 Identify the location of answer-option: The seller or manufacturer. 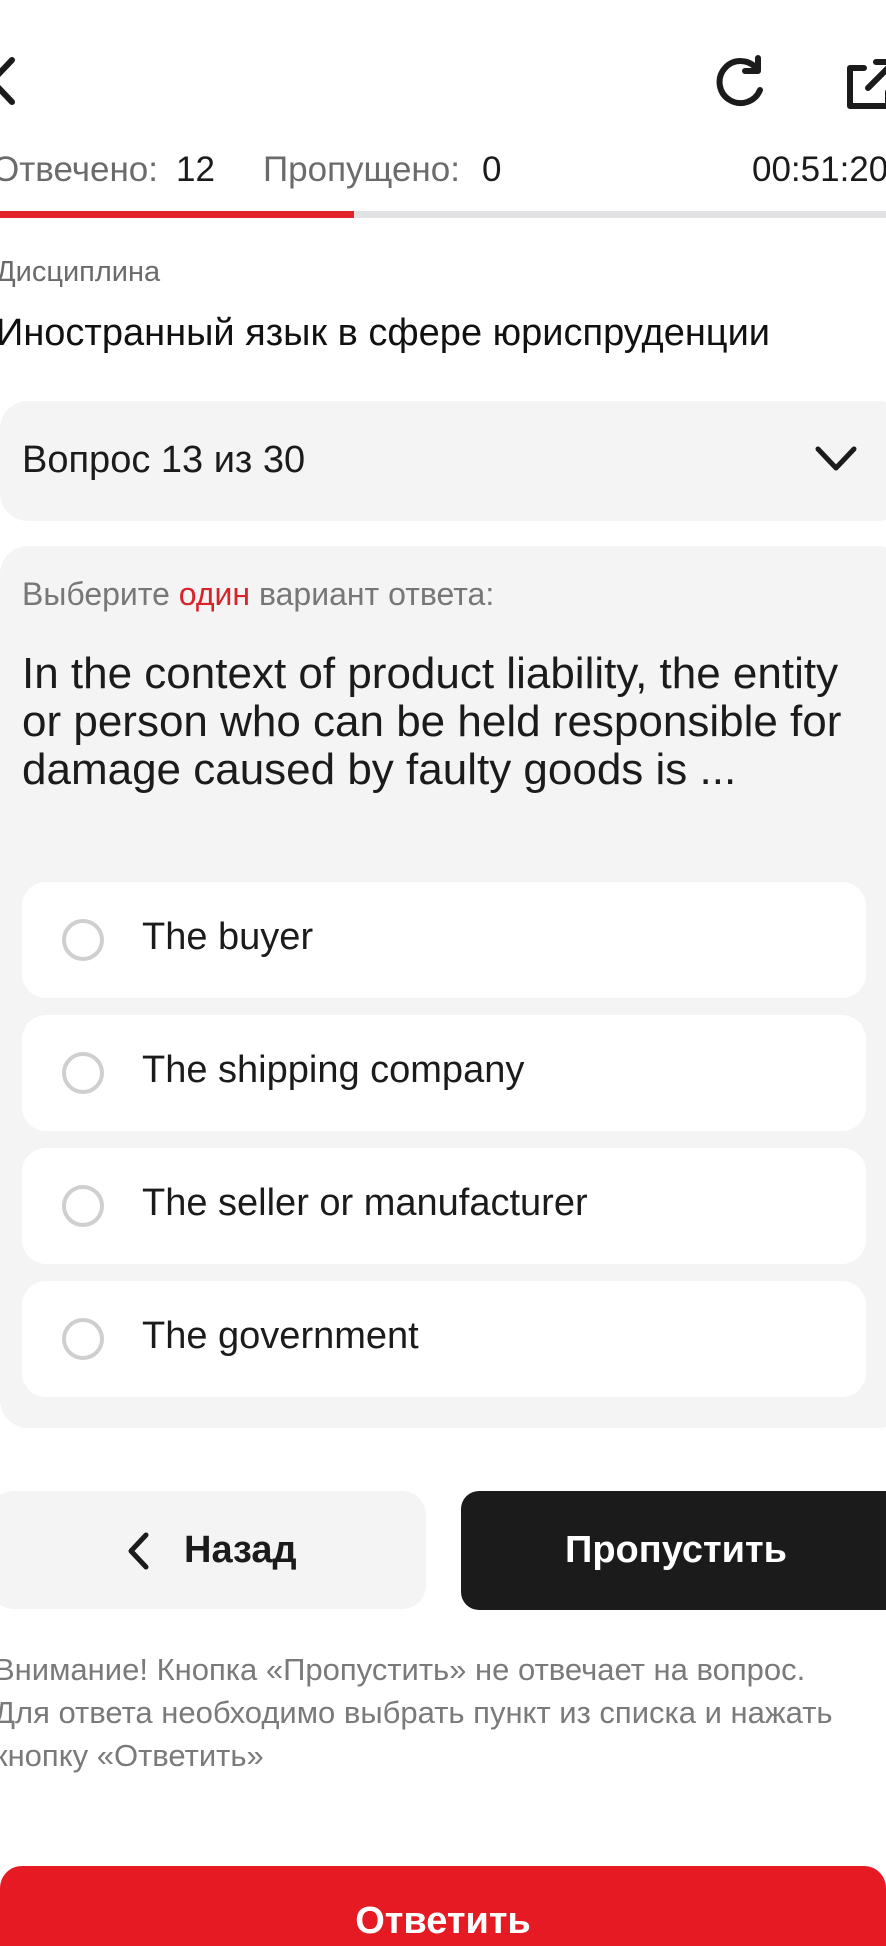
(444, 1206).